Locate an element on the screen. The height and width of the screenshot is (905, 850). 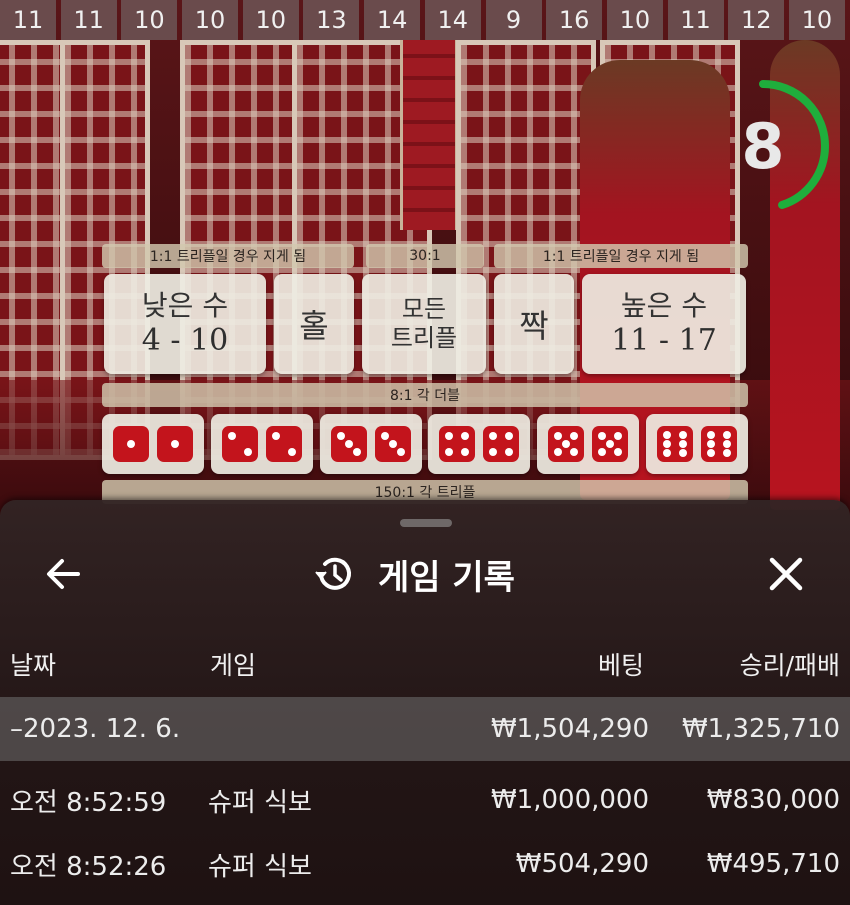
arrow-left-icon is located at coordinates (63, 574).